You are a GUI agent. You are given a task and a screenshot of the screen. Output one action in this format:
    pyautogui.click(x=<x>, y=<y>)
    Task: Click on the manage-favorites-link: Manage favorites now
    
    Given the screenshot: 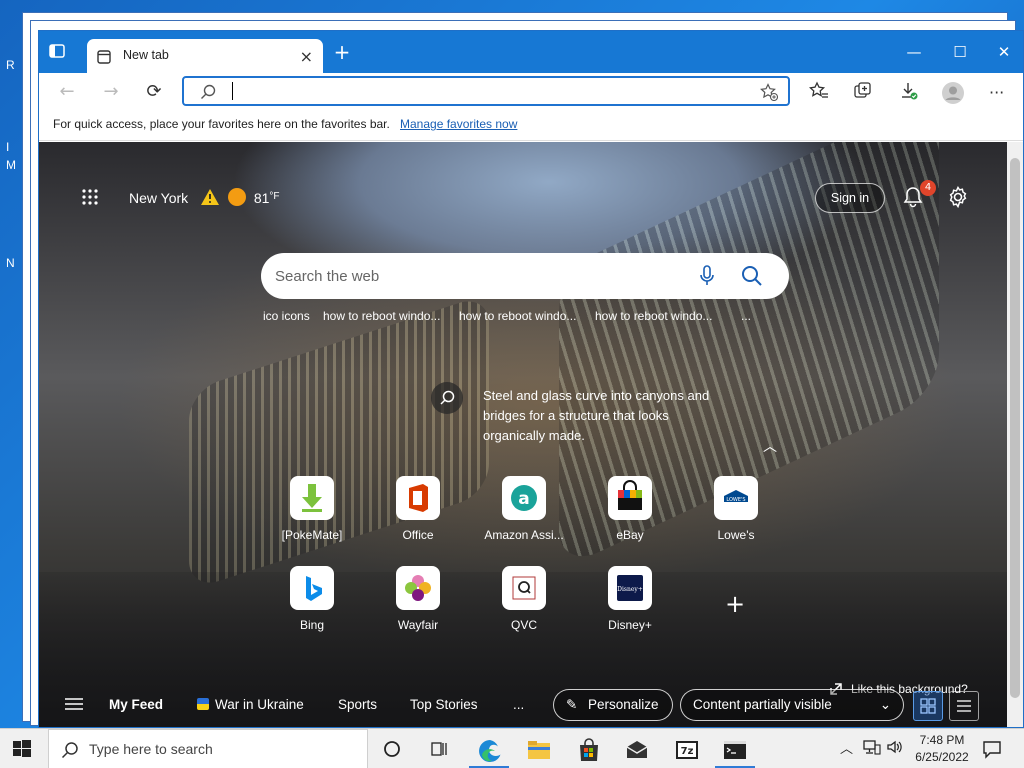 What is the action you would take?
    pyautogui.click(x=458, y=124)
    